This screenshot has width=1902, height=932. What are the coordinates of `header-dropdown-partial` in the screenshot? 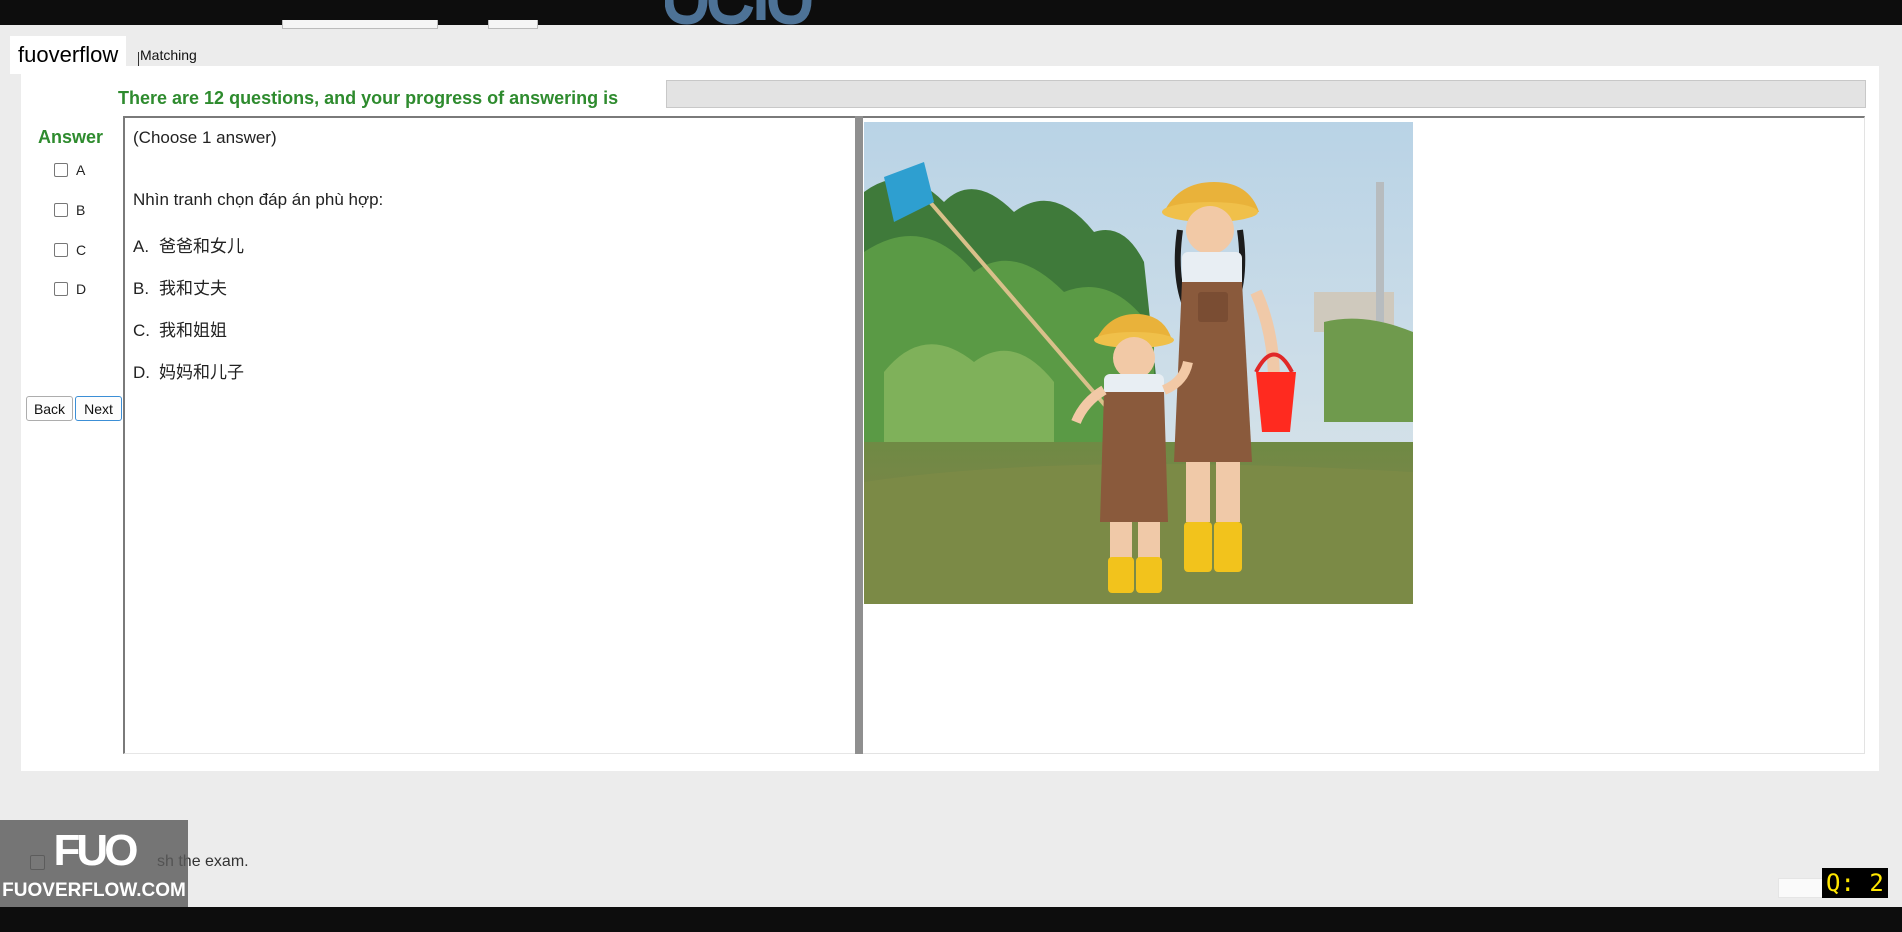 It's located at (360, 24).